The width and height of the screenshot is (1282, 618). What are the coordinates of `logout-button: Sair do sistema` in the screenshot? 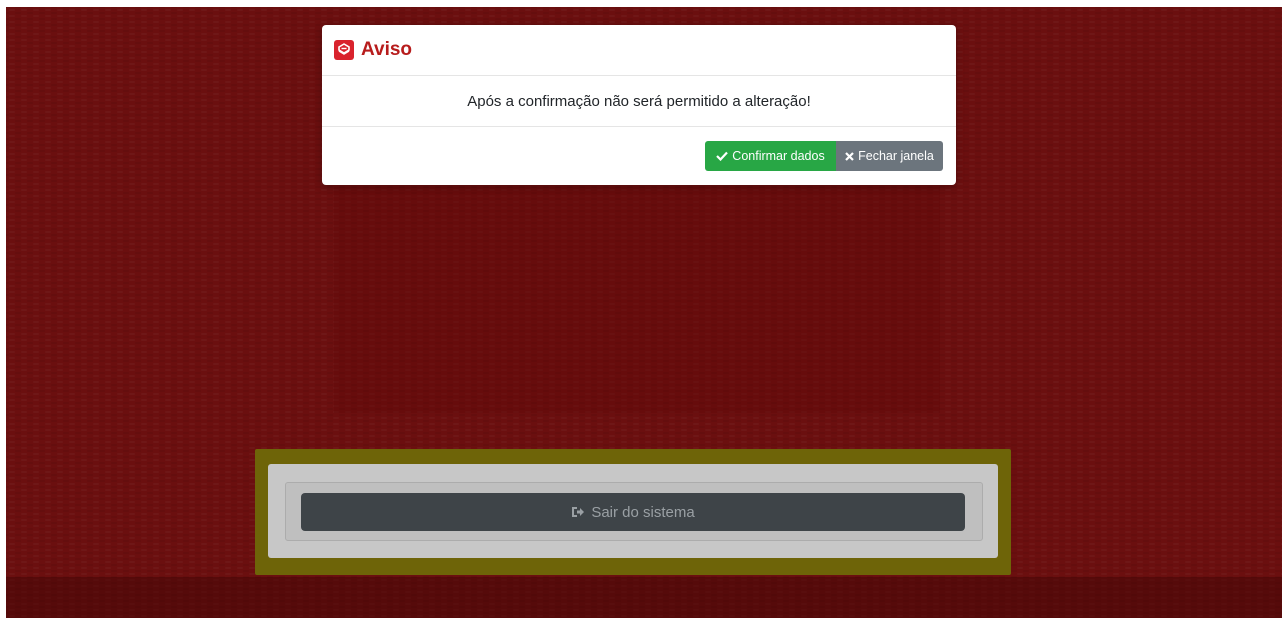 It's located at (633, 512).